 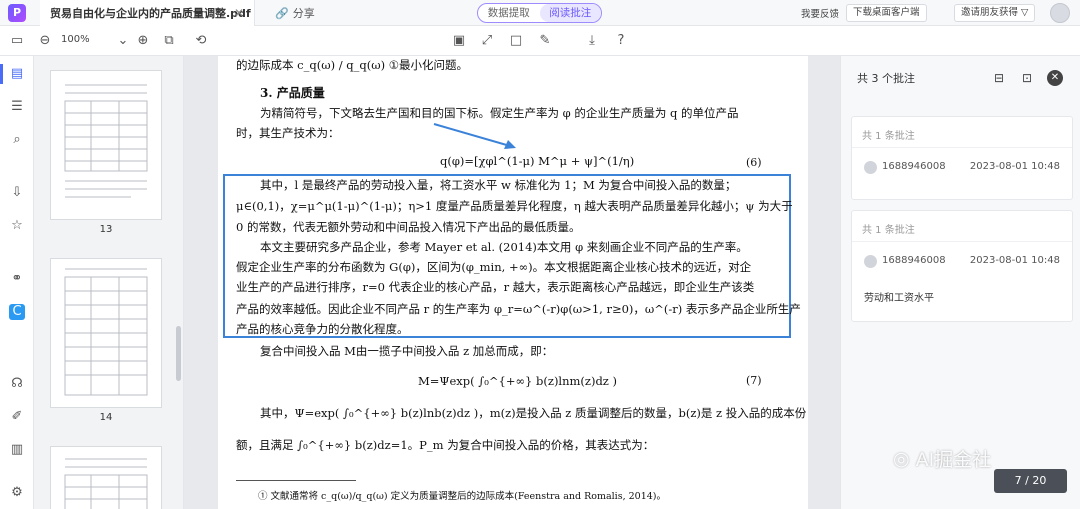 What do you see at coordinates (201, 41) in the screenshot?
I see `rotate-icon: ⟲` at bounding box center [201, 41].